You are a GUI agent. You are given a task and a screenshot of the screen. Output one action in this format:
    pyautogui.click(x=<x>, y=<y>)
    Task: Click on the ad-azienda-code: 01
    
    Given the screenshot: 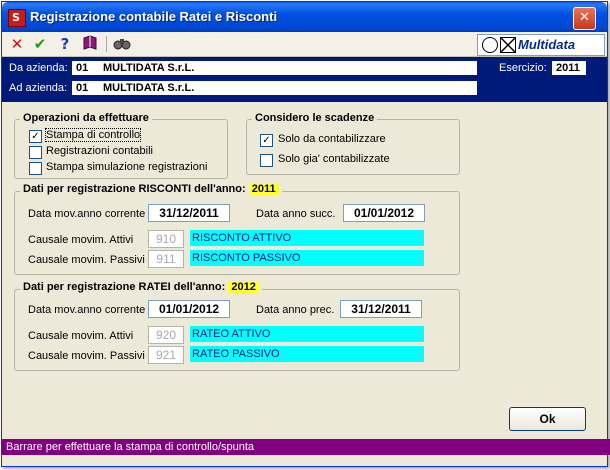 What is the action you would take?
    pyautogui.click(x=85, y=88)
    